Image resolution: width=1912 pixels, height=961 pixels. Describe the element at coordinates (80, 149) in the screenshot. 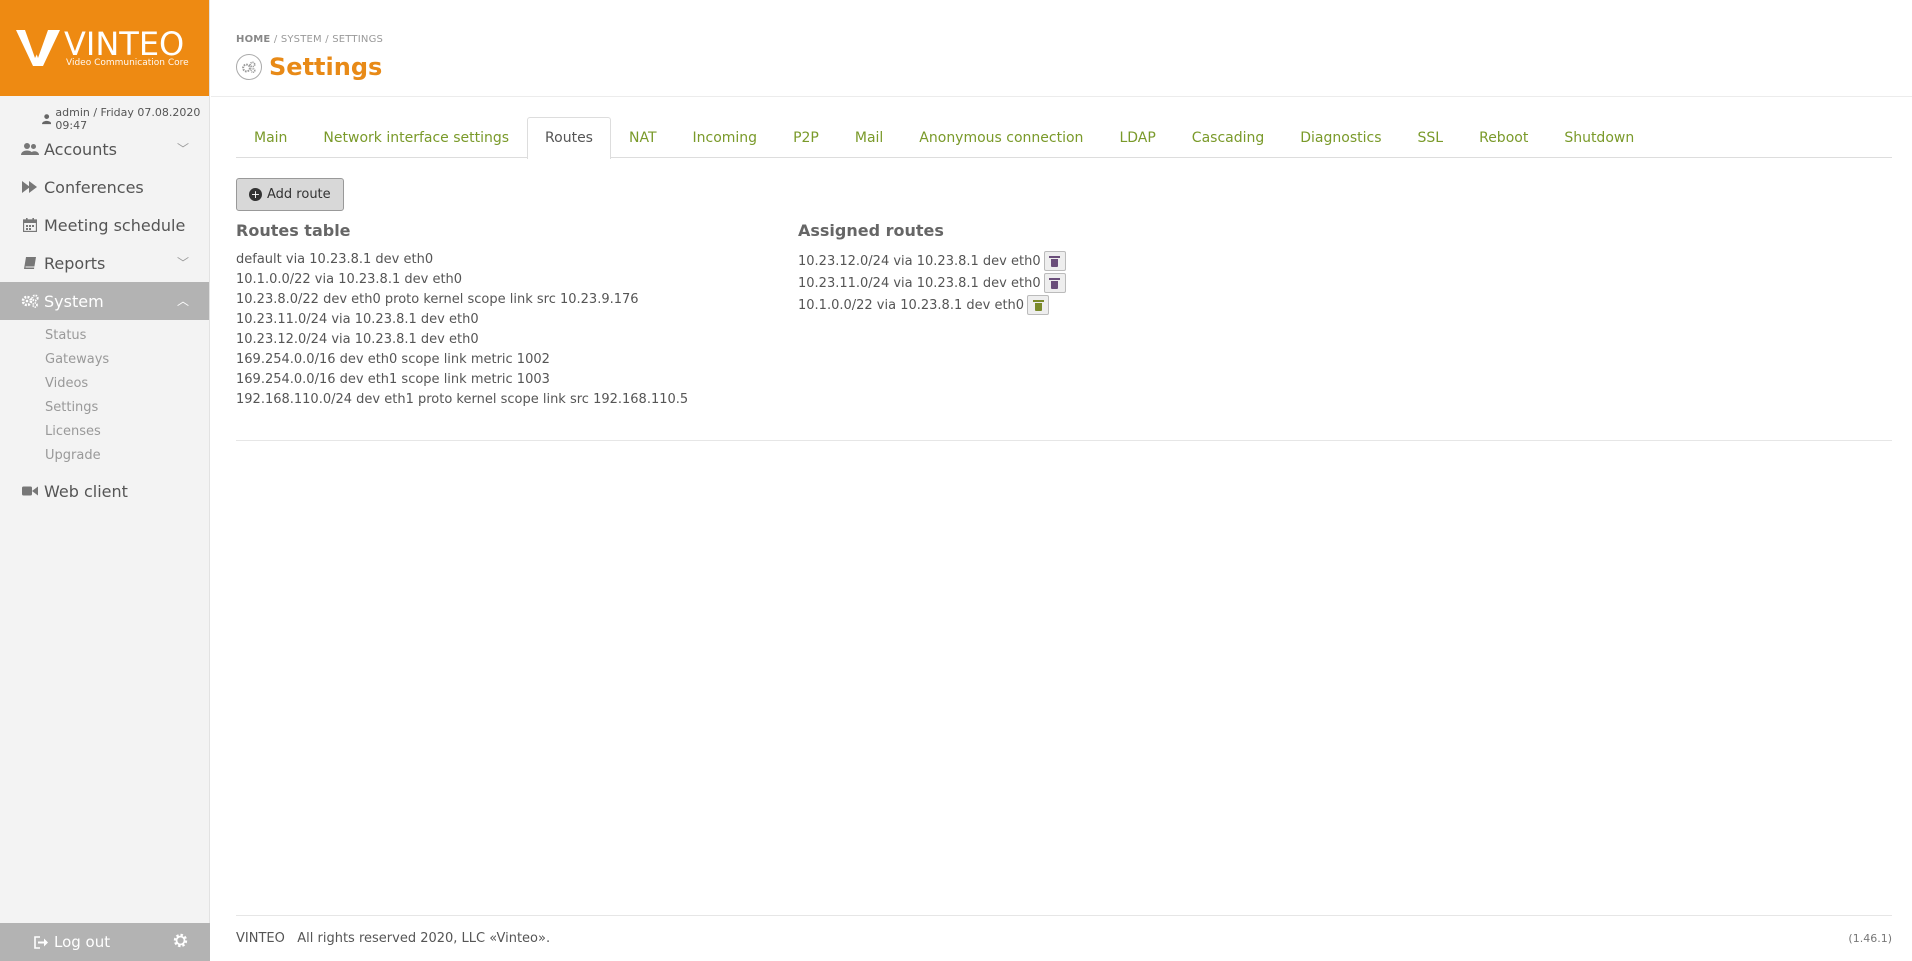

I see `sidebar-item-label: Accounts` at that location.